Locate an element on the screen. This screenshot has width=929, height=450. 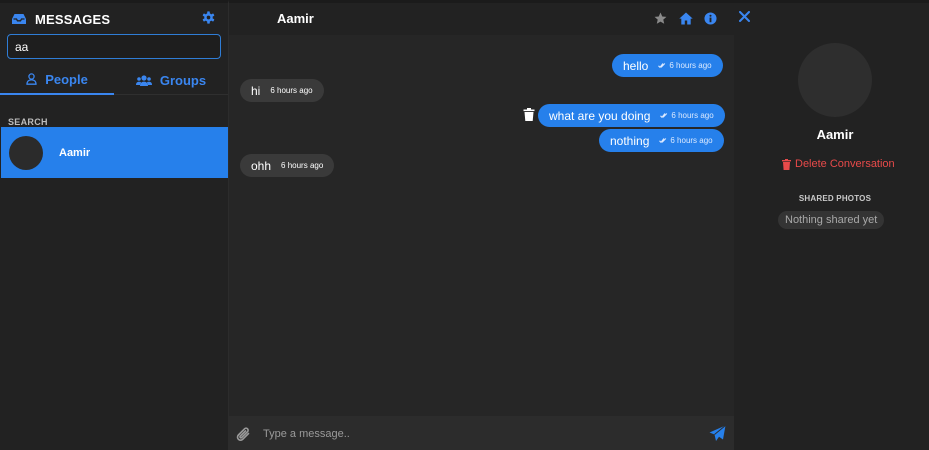
message-input is located at coordinates (479, 434).